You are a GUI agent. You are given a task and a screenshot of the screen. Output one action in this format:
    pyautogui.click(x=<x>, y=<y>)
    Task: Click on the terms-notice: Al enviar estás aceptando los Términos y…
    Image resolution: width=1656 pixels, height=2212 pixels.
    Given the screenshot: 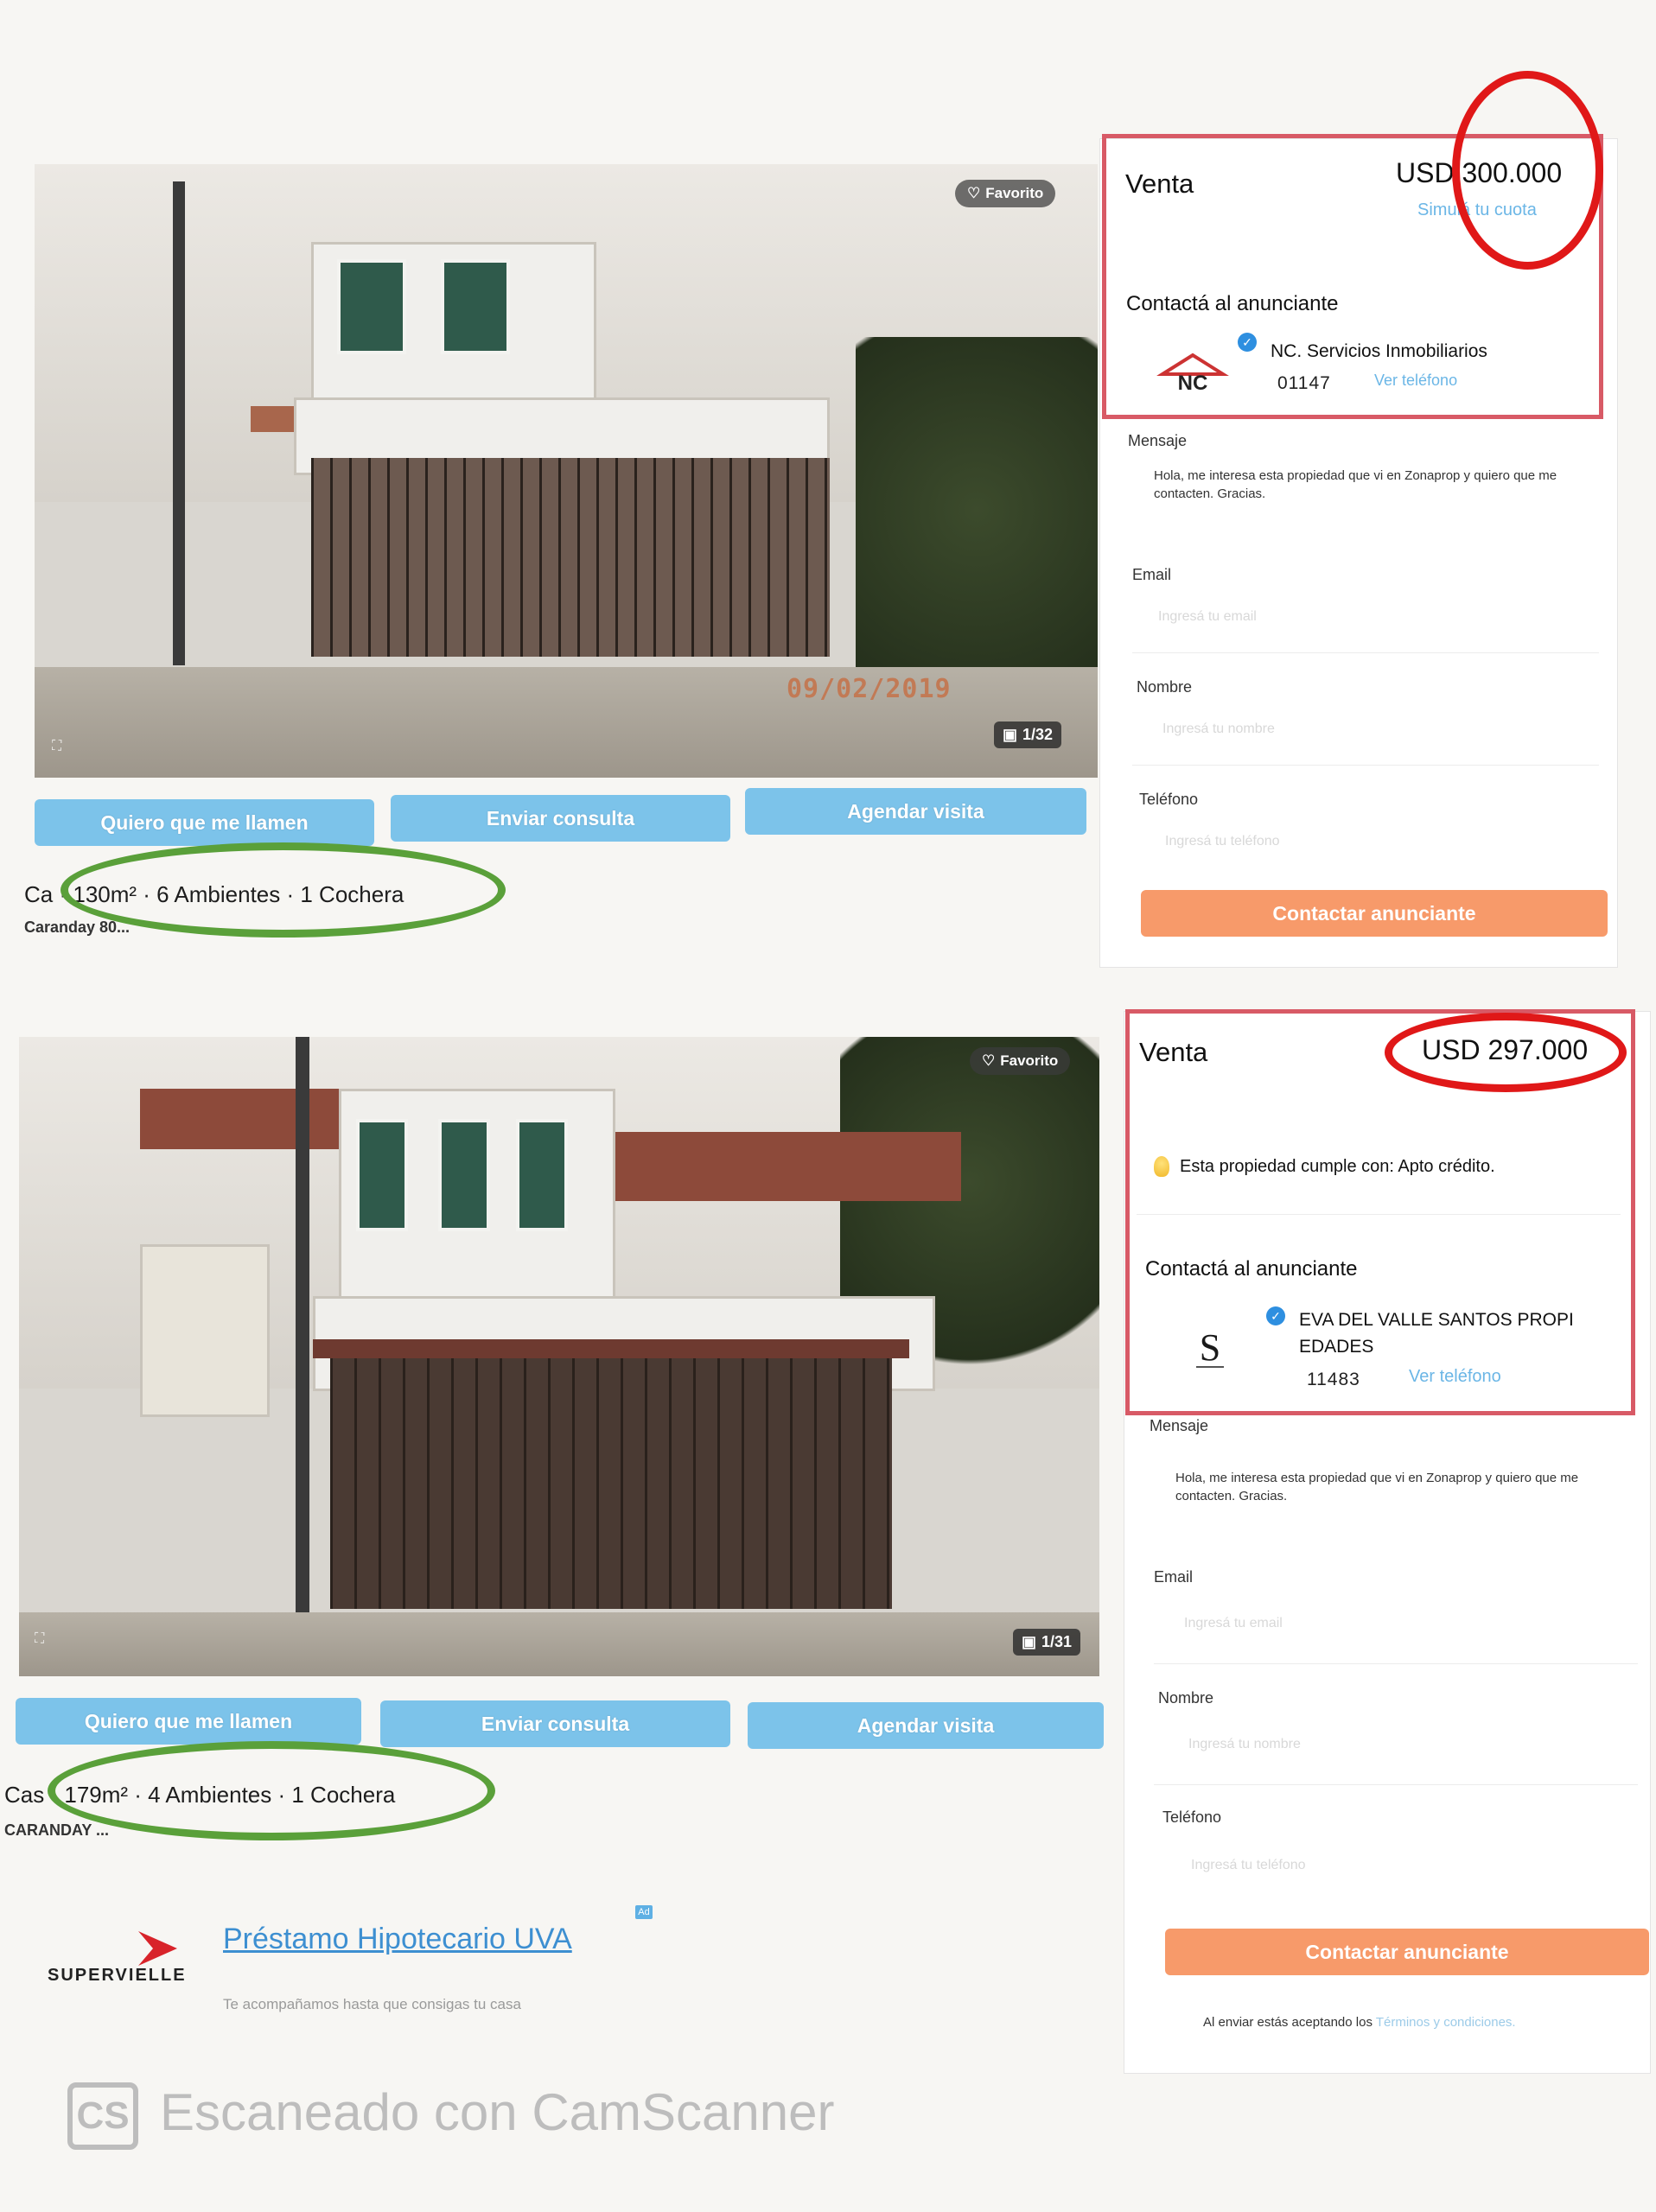 What is the action you would take?
    pyautogui.click(x=1359, y=2022)
    